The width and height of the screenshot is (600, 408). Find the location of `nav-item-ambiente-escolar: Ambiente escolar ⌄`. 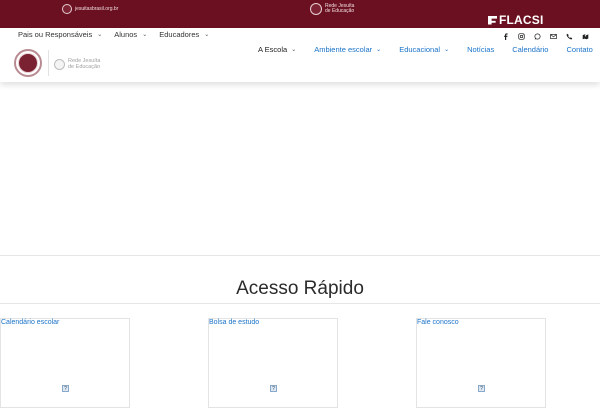

nav-item-ambiente-escolar: Ambiente escolar ⌄ is located at coordinates (347, 49).